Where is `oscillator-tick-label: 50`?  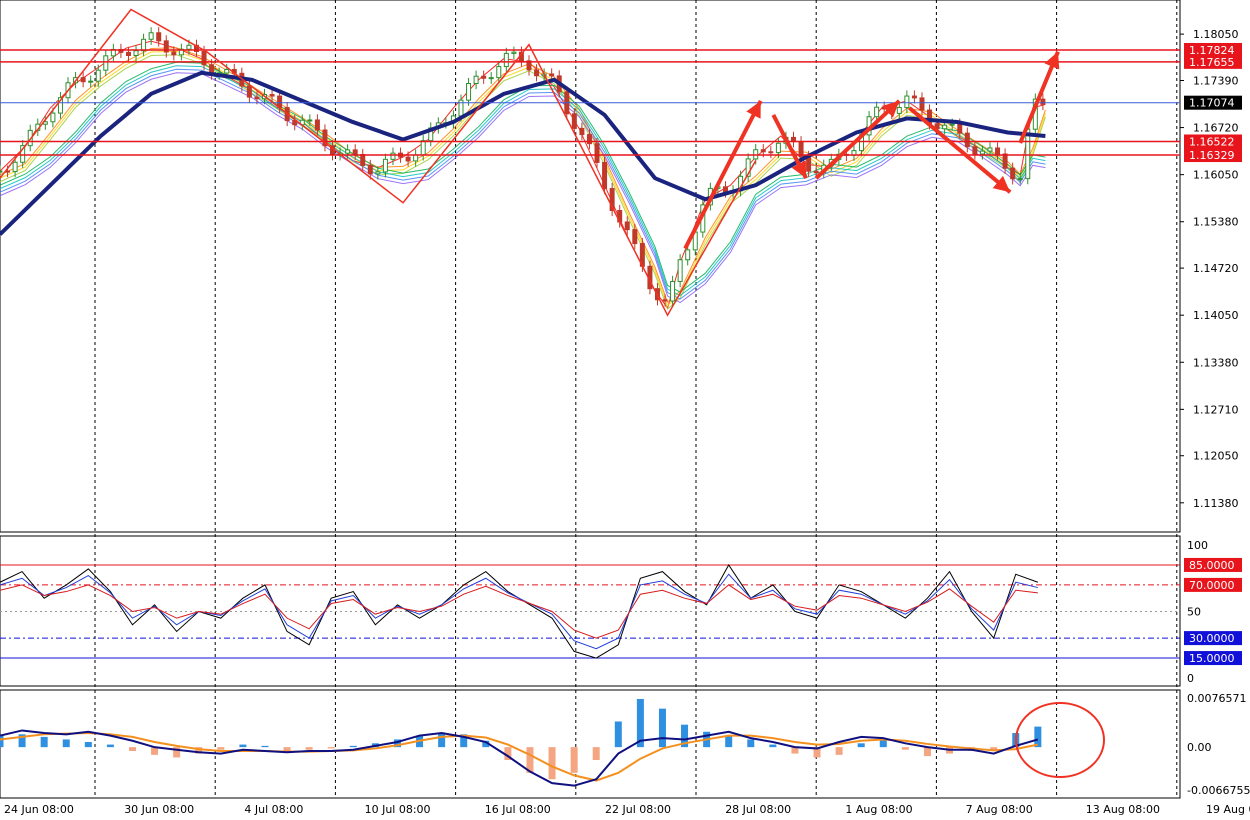
oscillator-tick-label: 50 is located at coordinates (1194, 612).